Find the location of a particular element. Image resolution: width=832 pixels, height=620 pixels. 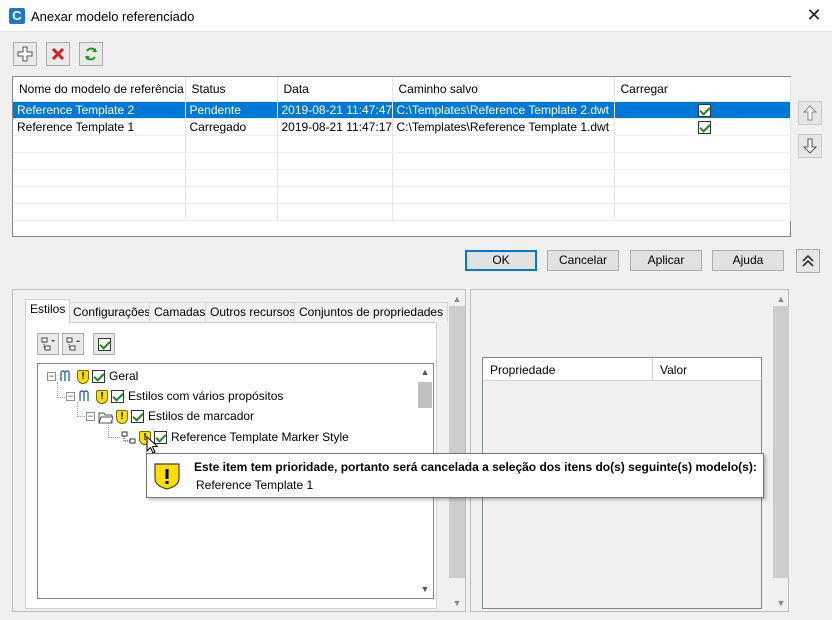

cell-path: C:\Templates\Reference Template 1.dwt is located at coordinates (503, 127).